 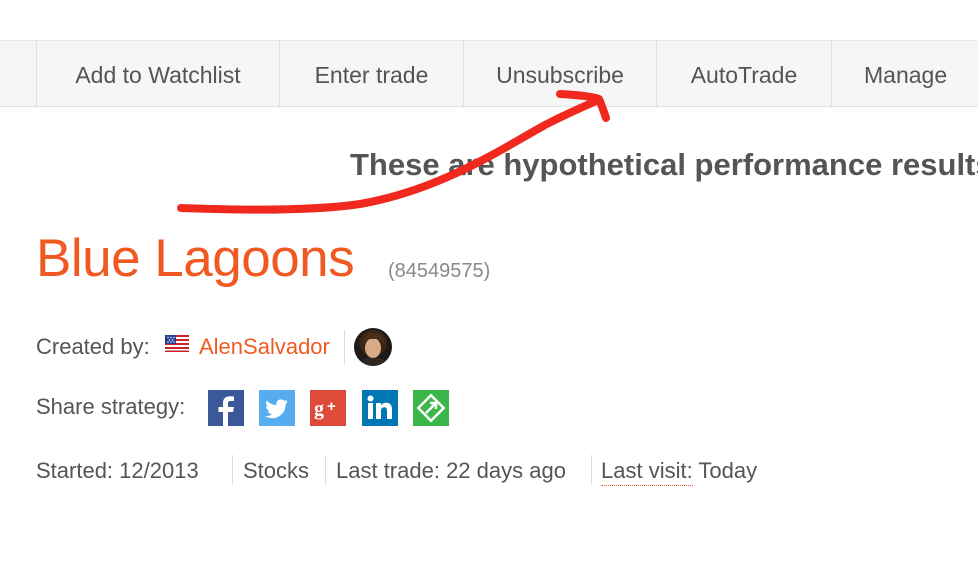 What do you see at coordinates (728, 470) in the screenshot?
I see `last-visit-value: Today` at bounding box center [728, 470].